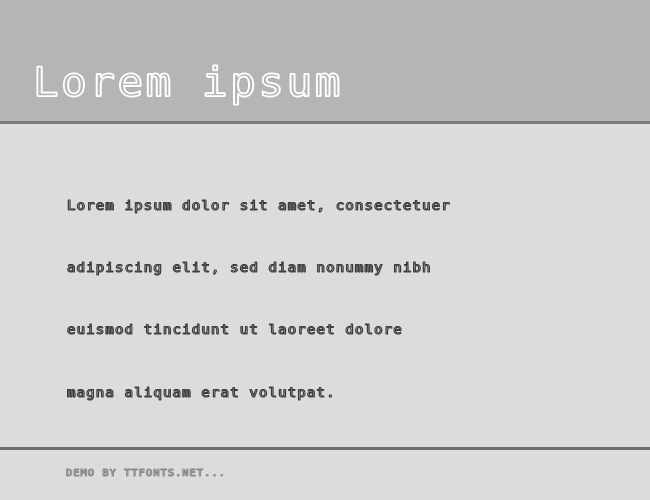  Describe the element at coordinates (201, 392) in the screenshot. I see `sample-line: magna aliquam erat volutpat.` at that location.